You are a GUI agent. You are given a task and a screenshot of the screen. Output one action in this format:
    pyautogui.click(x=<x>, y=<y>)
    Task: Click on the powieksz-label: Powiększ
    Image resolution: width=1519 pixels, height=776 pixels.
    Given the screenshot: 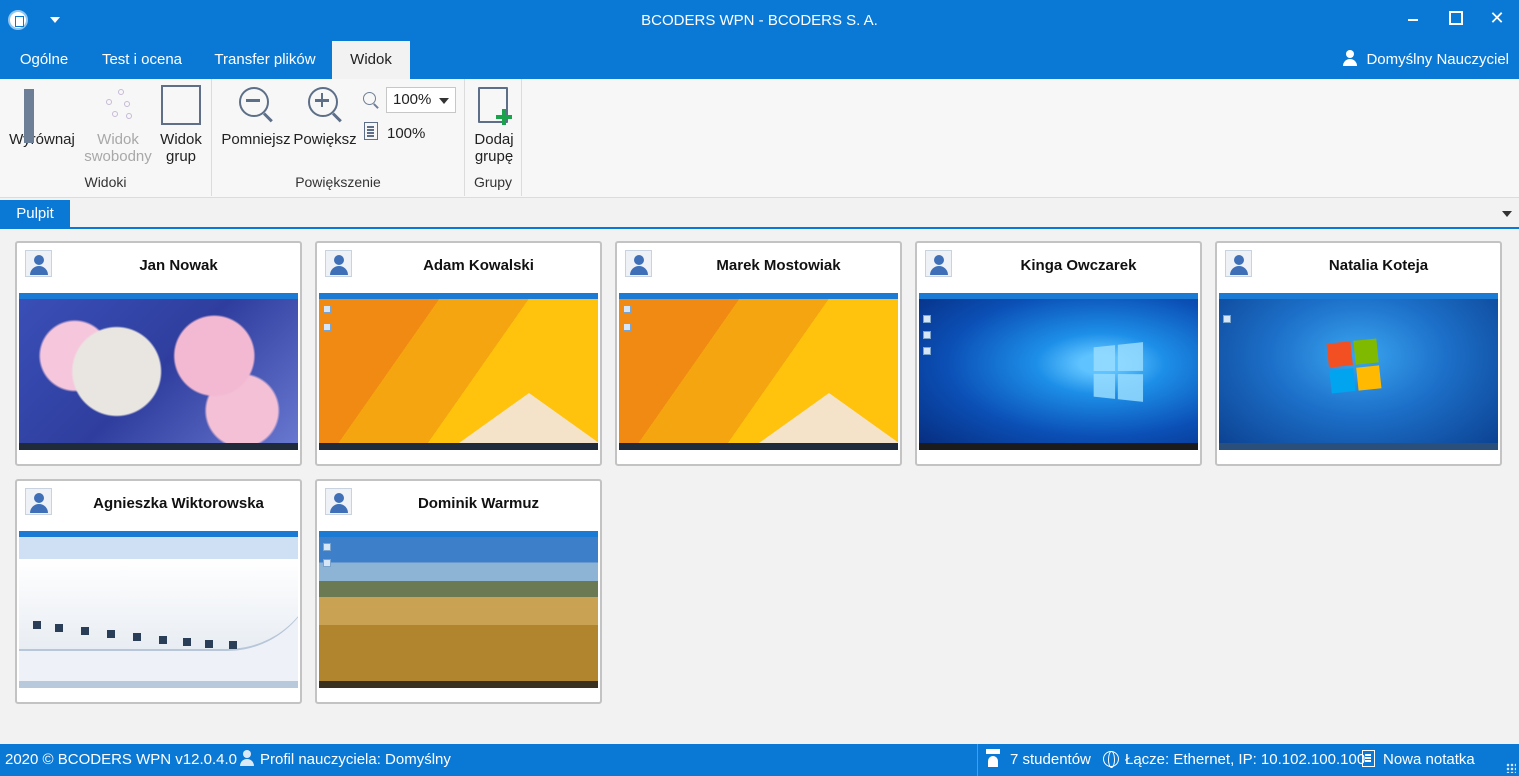 What is the action you would take?
    pyautogui.click(x=325, y=139)
    